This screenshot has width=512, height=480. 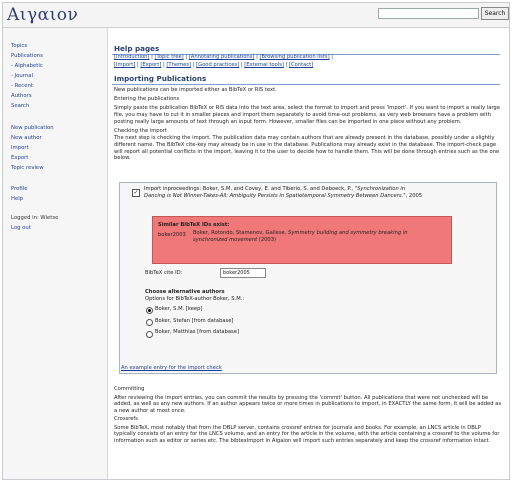 I want to click on section-heading-committing: Committing, so click(x=129, y=389).